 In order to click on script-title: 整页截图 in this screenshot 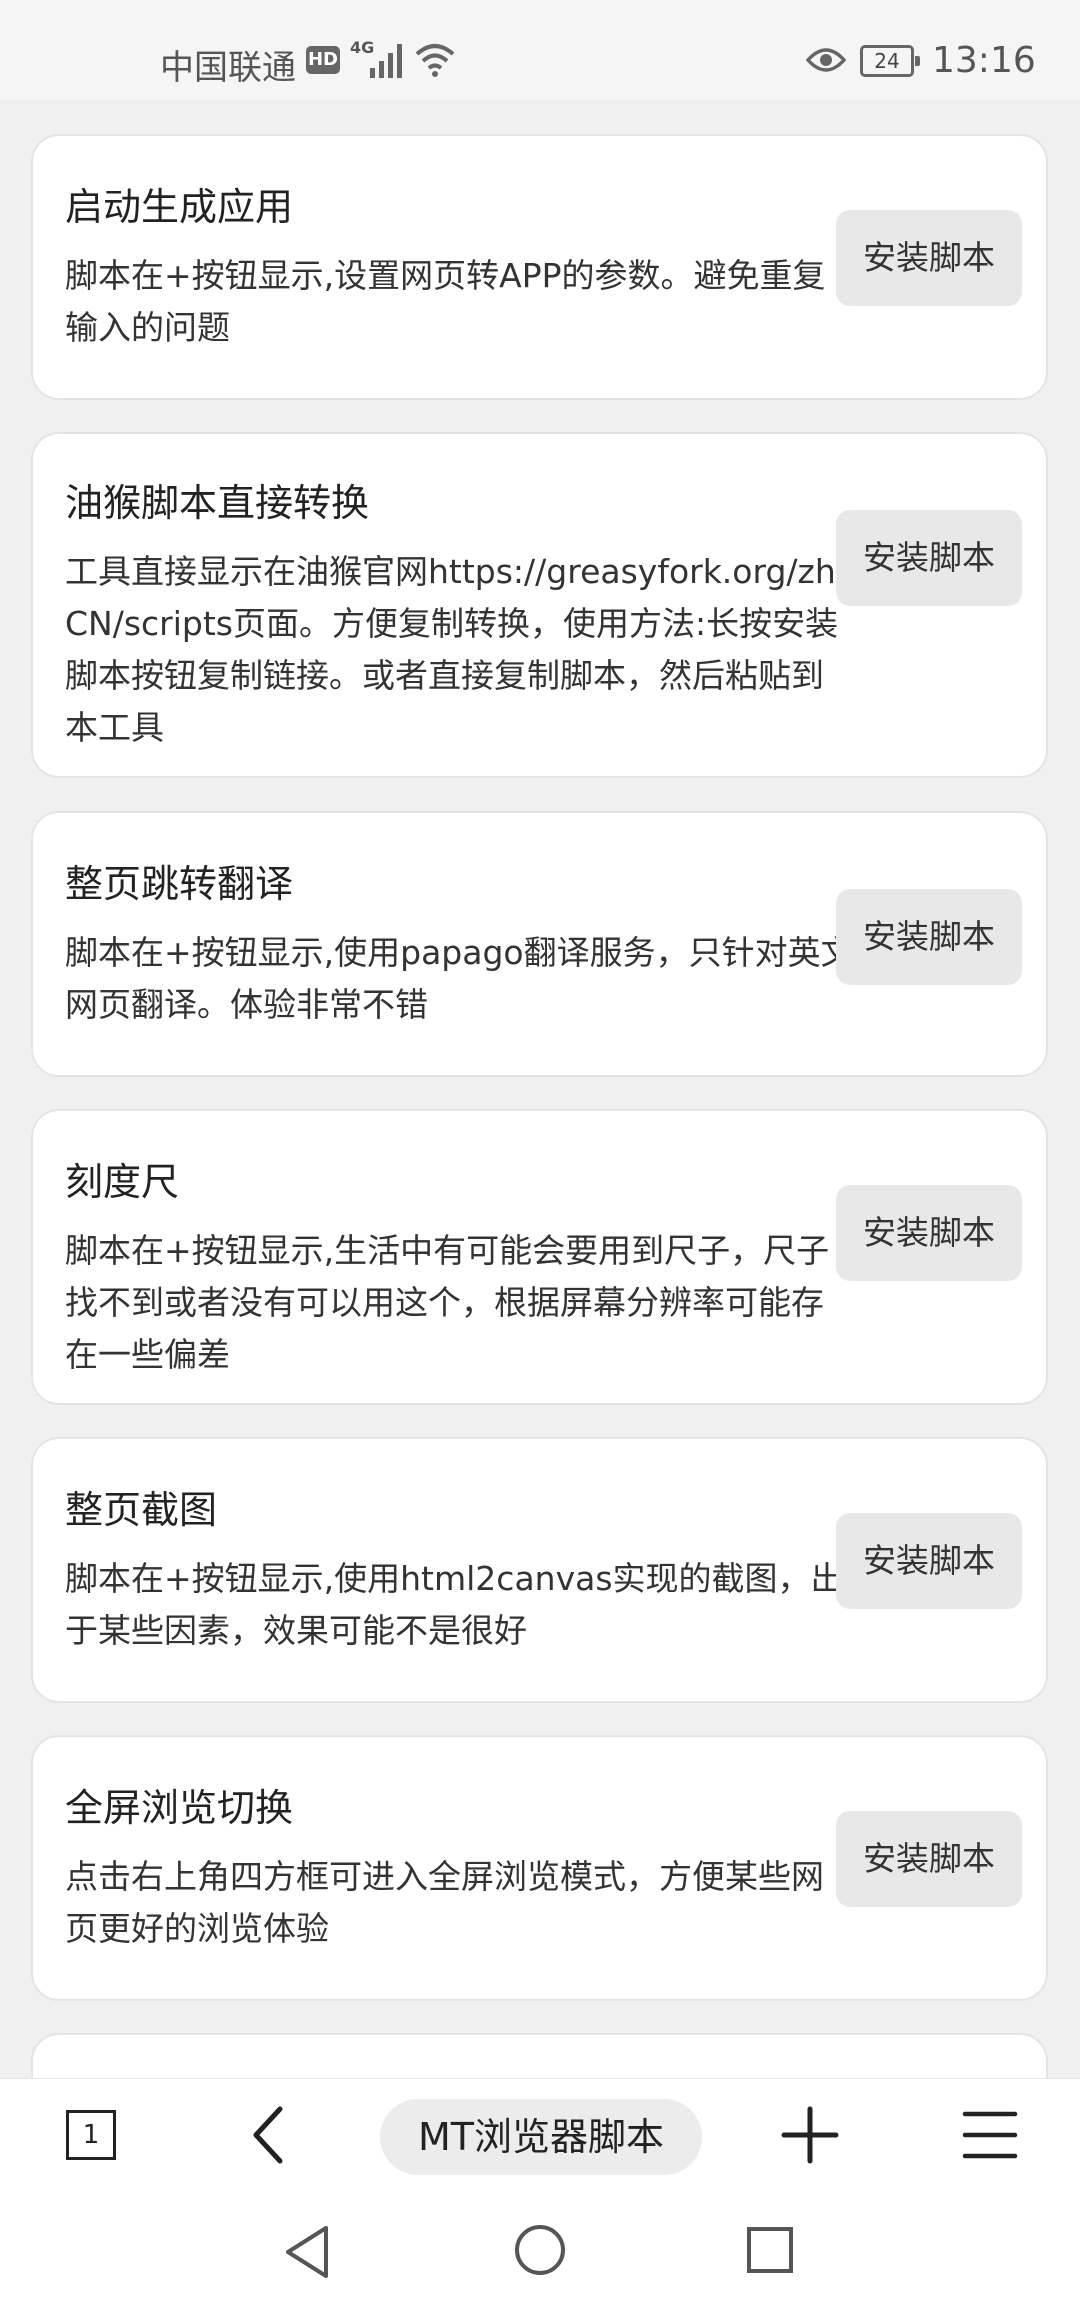, I will do `click(141, 1510)`.